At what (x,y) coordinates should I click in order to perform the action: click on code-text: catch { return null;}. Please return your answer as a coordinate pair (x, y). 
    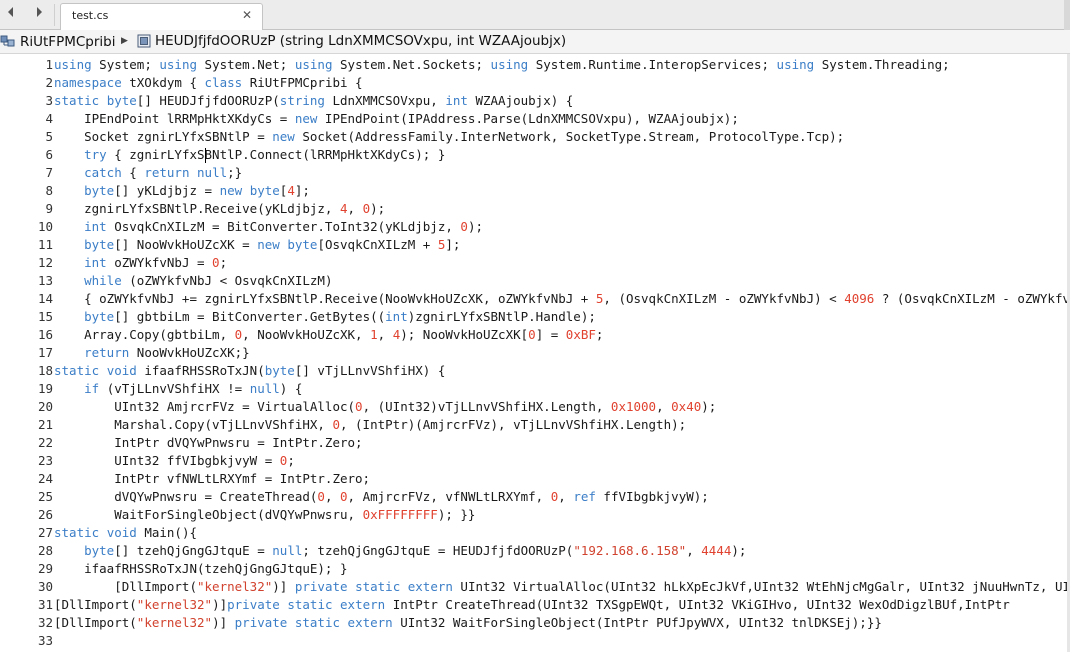
    Looking at the image, I should click on (559, 173).